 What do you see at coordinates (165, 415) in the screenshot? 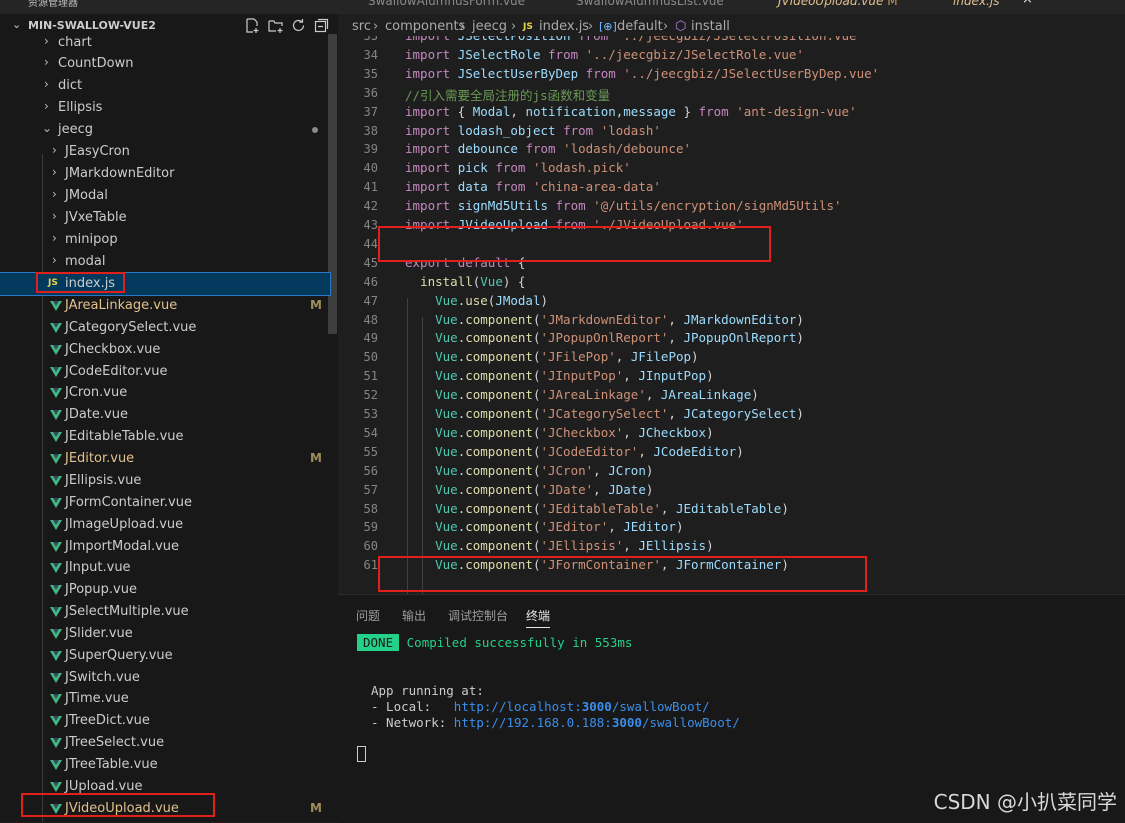
I see `tree-file-item: JDate.vue` at bounding box center [165, 415].